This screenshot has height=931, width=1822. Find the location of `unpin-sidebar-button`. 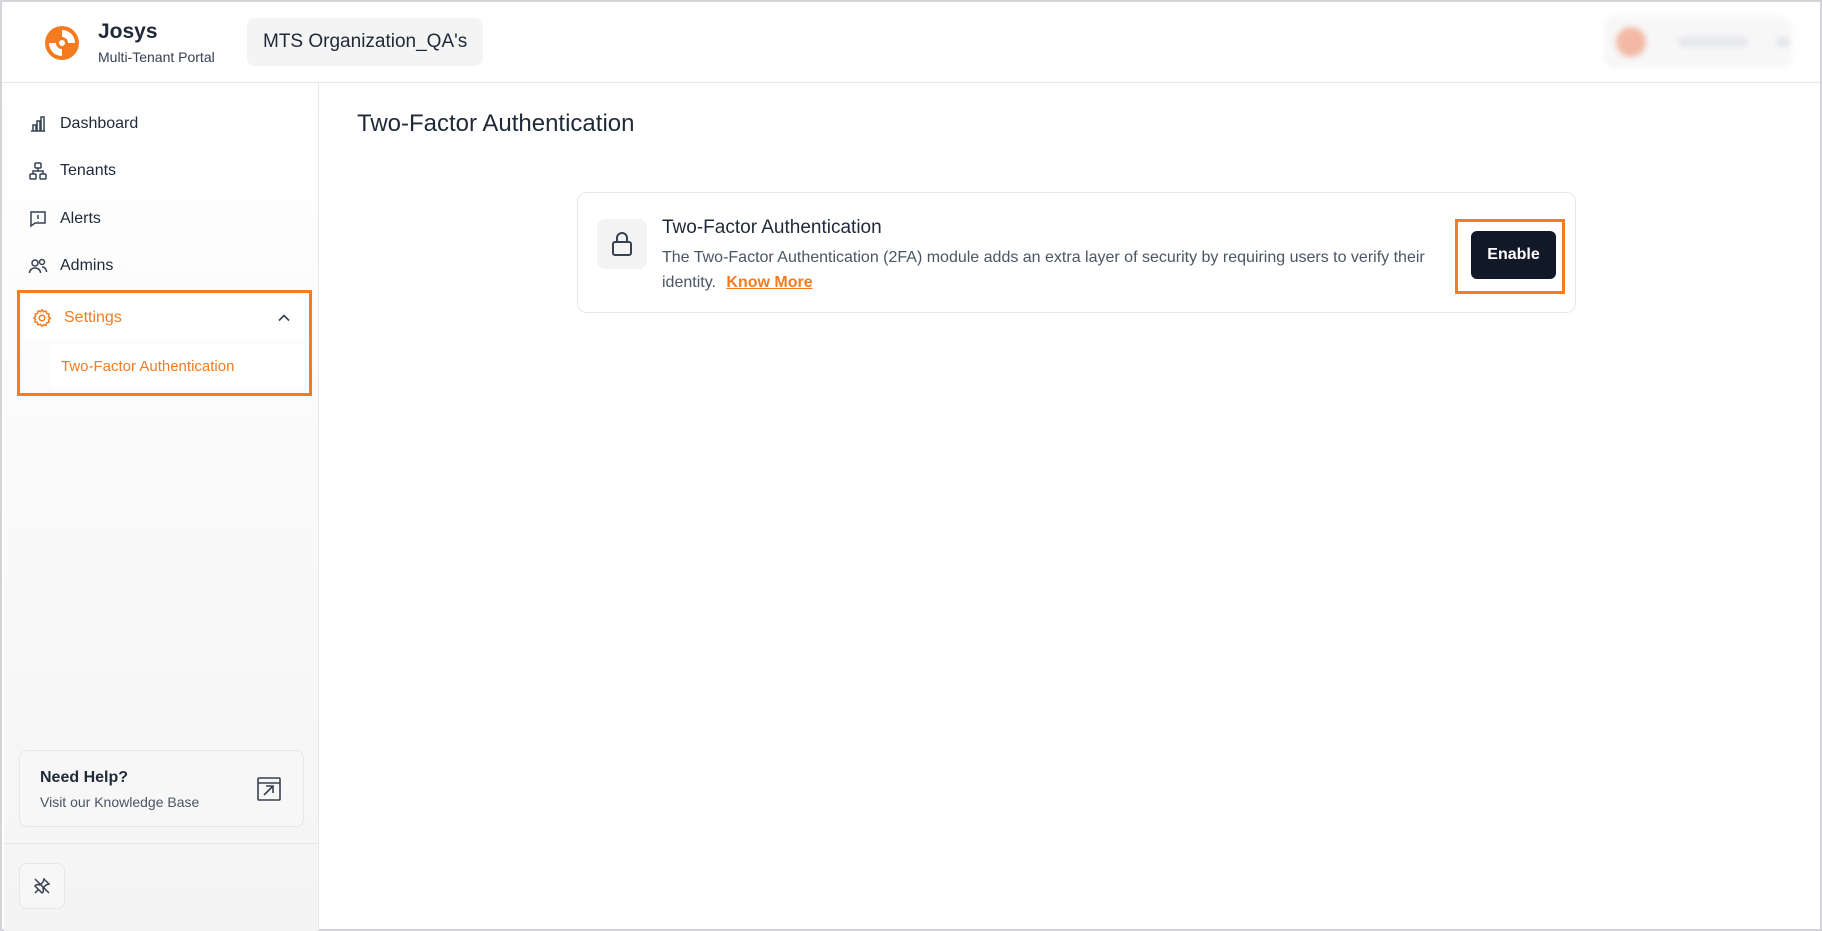

unpin-sidebar-button is located at coordinates (42, 886).